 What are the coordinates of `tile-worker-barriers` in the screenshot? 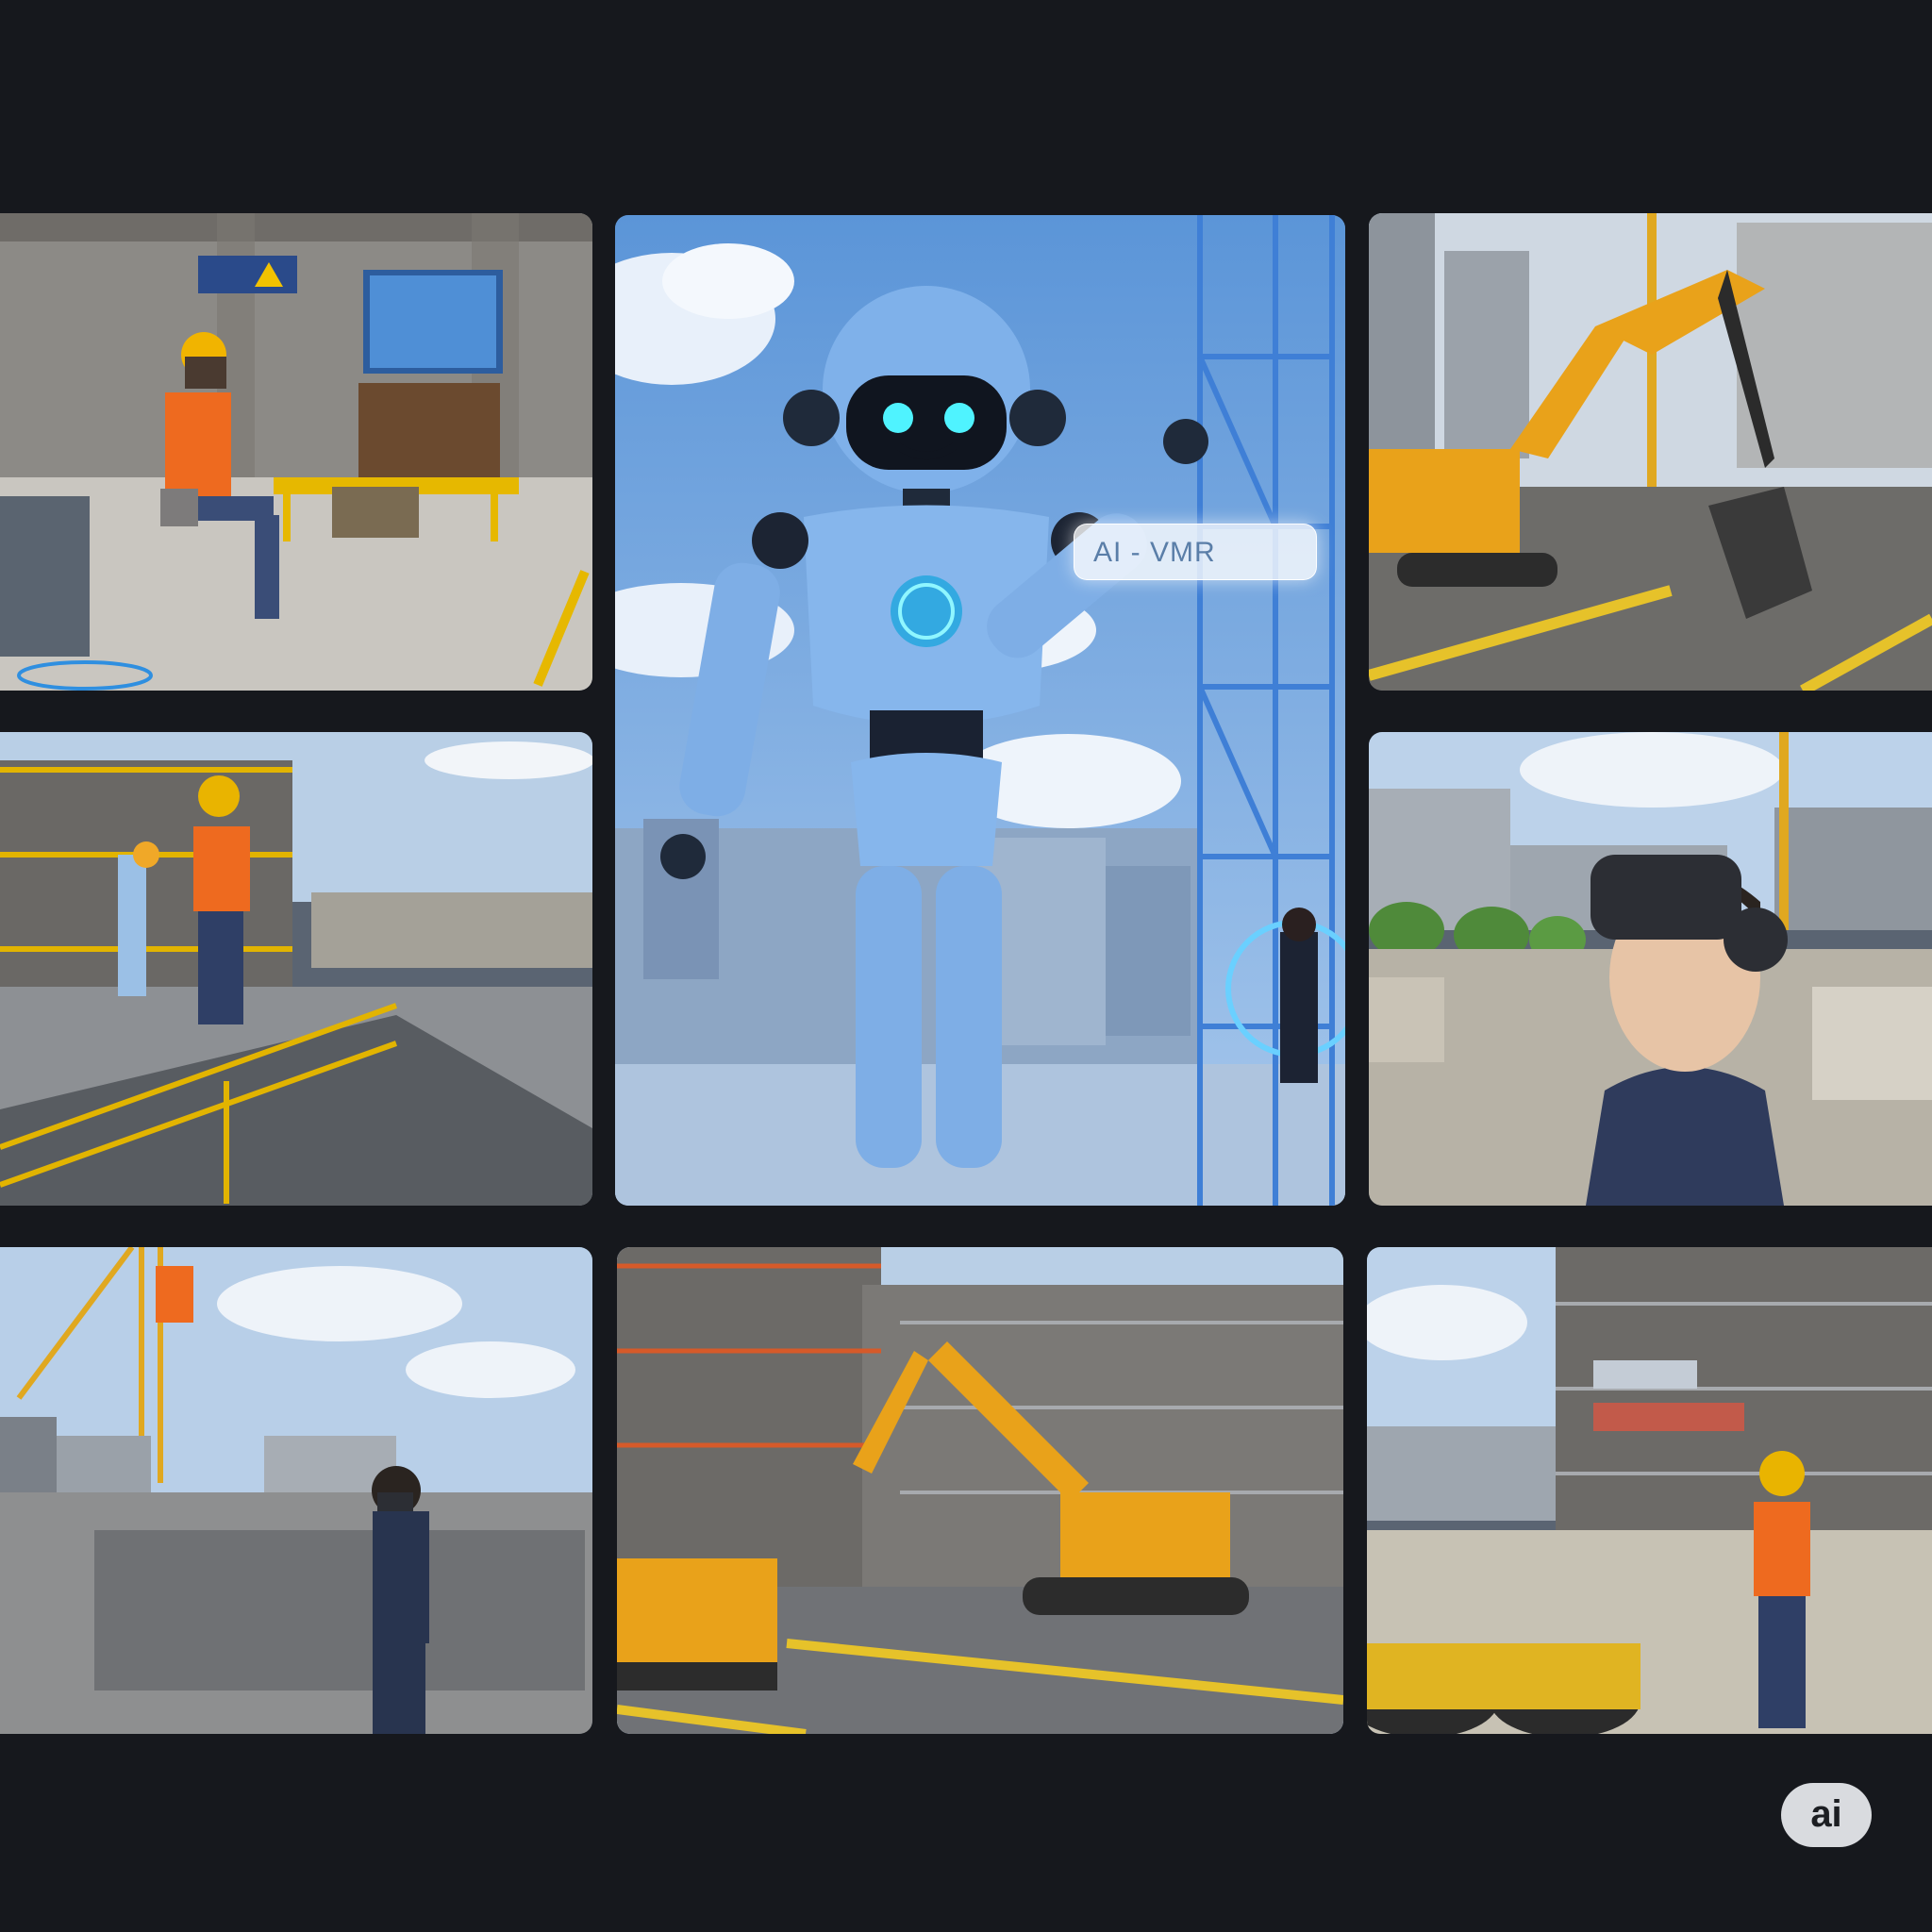 It's located at (1650, 1491).